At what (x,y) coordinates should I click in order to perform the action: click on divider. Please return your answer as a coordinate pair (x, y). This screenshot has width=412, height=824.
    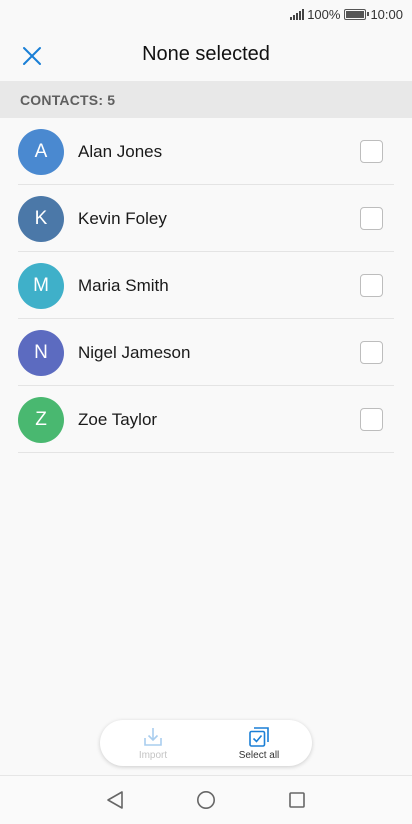
    Looking at the image, I should click on (206, 452).